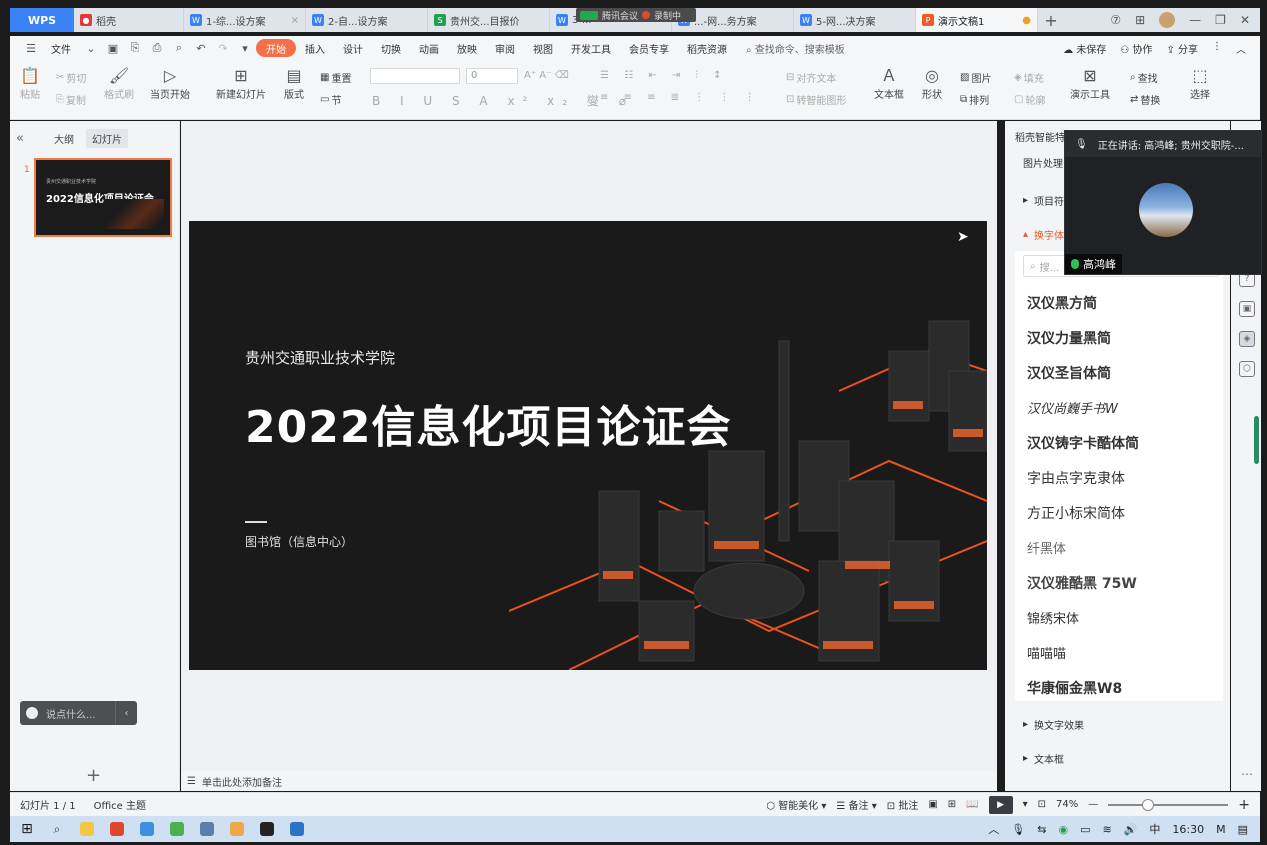 The width and height of the screenshot is (1267, 845). I want to click on cut-button: ✂ 剪切, so click(71, 77).